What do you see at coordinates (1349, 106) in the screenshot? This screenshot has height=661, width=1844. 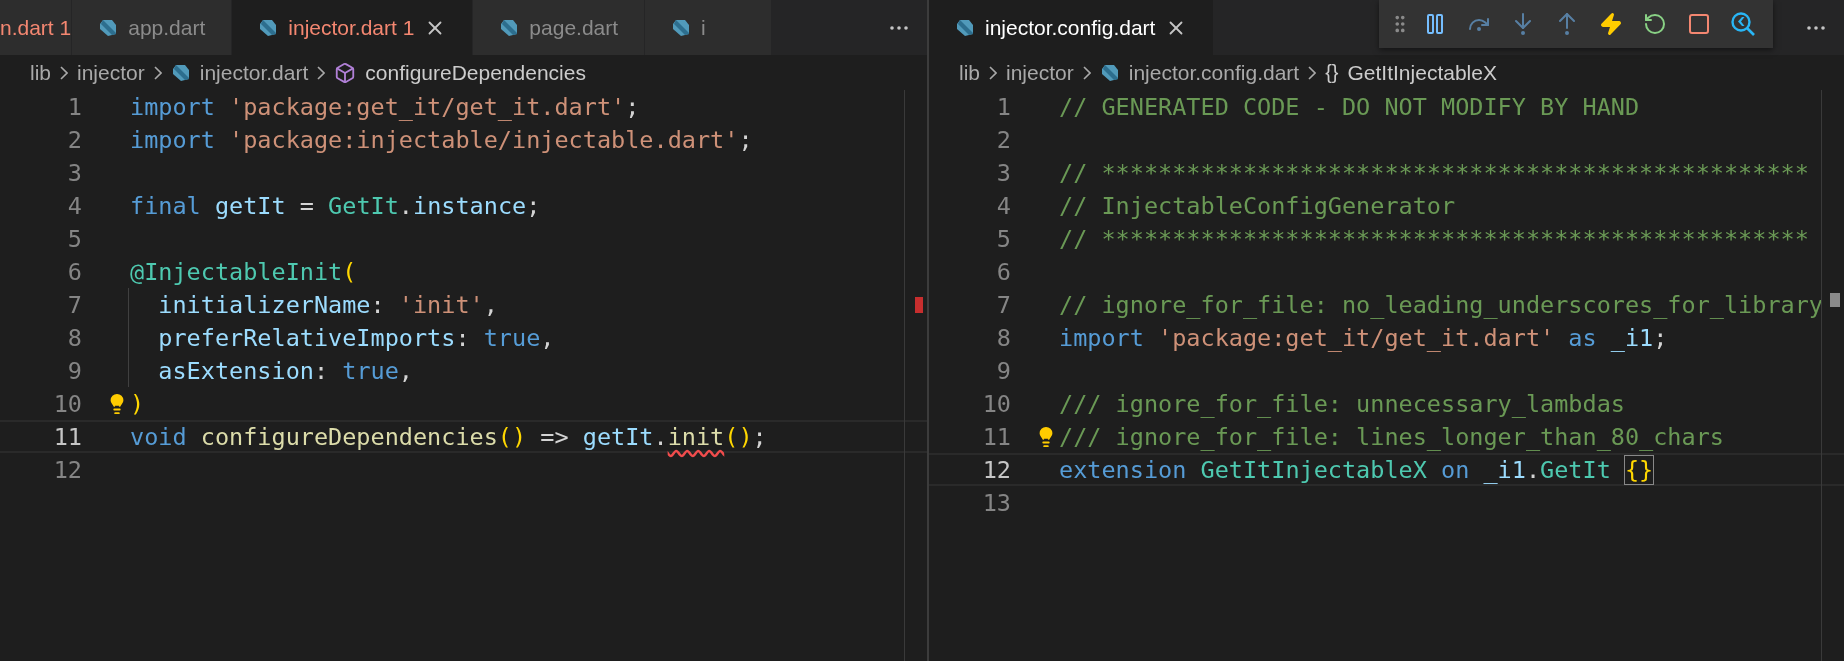 I see `code-line: // GENERATED CODE - DO NOT MODIFY BY HAND` at bounding box center [1349, 106].